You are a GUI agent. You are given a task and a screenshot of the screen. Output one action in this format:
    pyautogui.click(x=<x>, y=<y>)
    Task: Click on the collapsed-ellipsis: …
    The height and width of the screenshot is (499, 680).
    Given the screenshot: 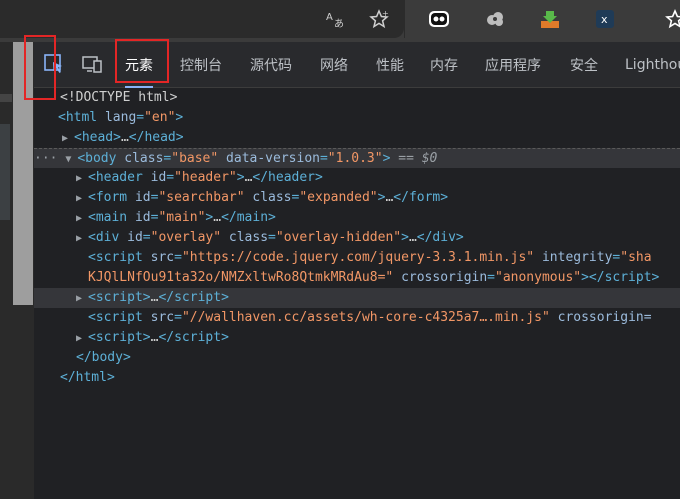 What is the action you would take?
    pyautogui.click(x=124, y=137)
    